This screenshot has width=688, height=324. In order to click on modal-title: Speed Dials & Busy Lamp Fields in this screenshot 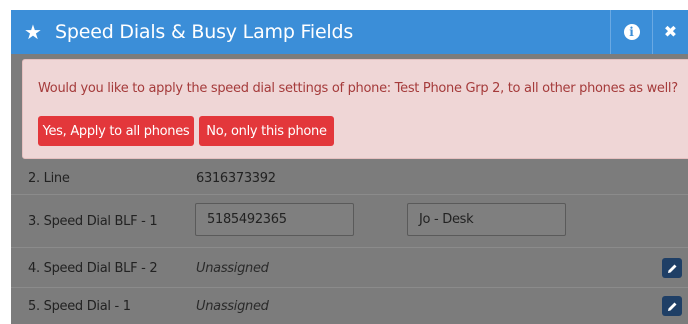, I will do `click(204, 32)`.